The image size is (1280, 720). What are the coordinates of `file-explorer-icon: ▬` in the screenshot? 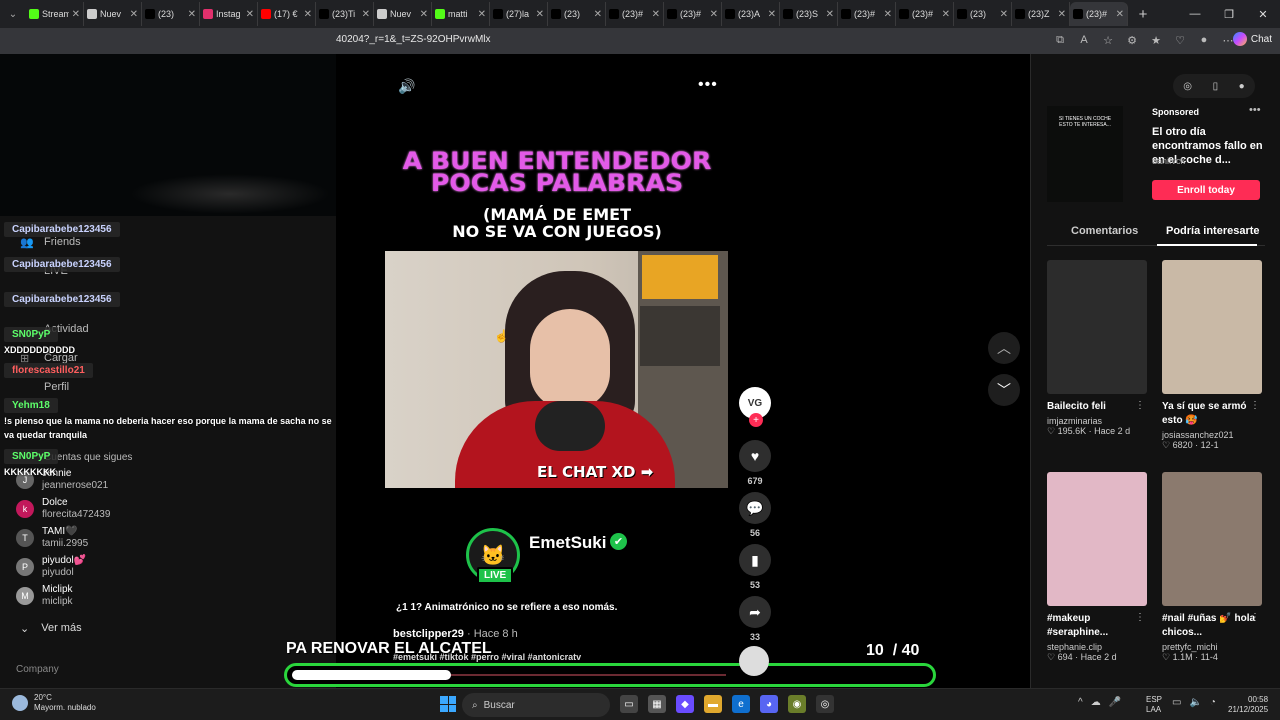 It's located at (713, 704).